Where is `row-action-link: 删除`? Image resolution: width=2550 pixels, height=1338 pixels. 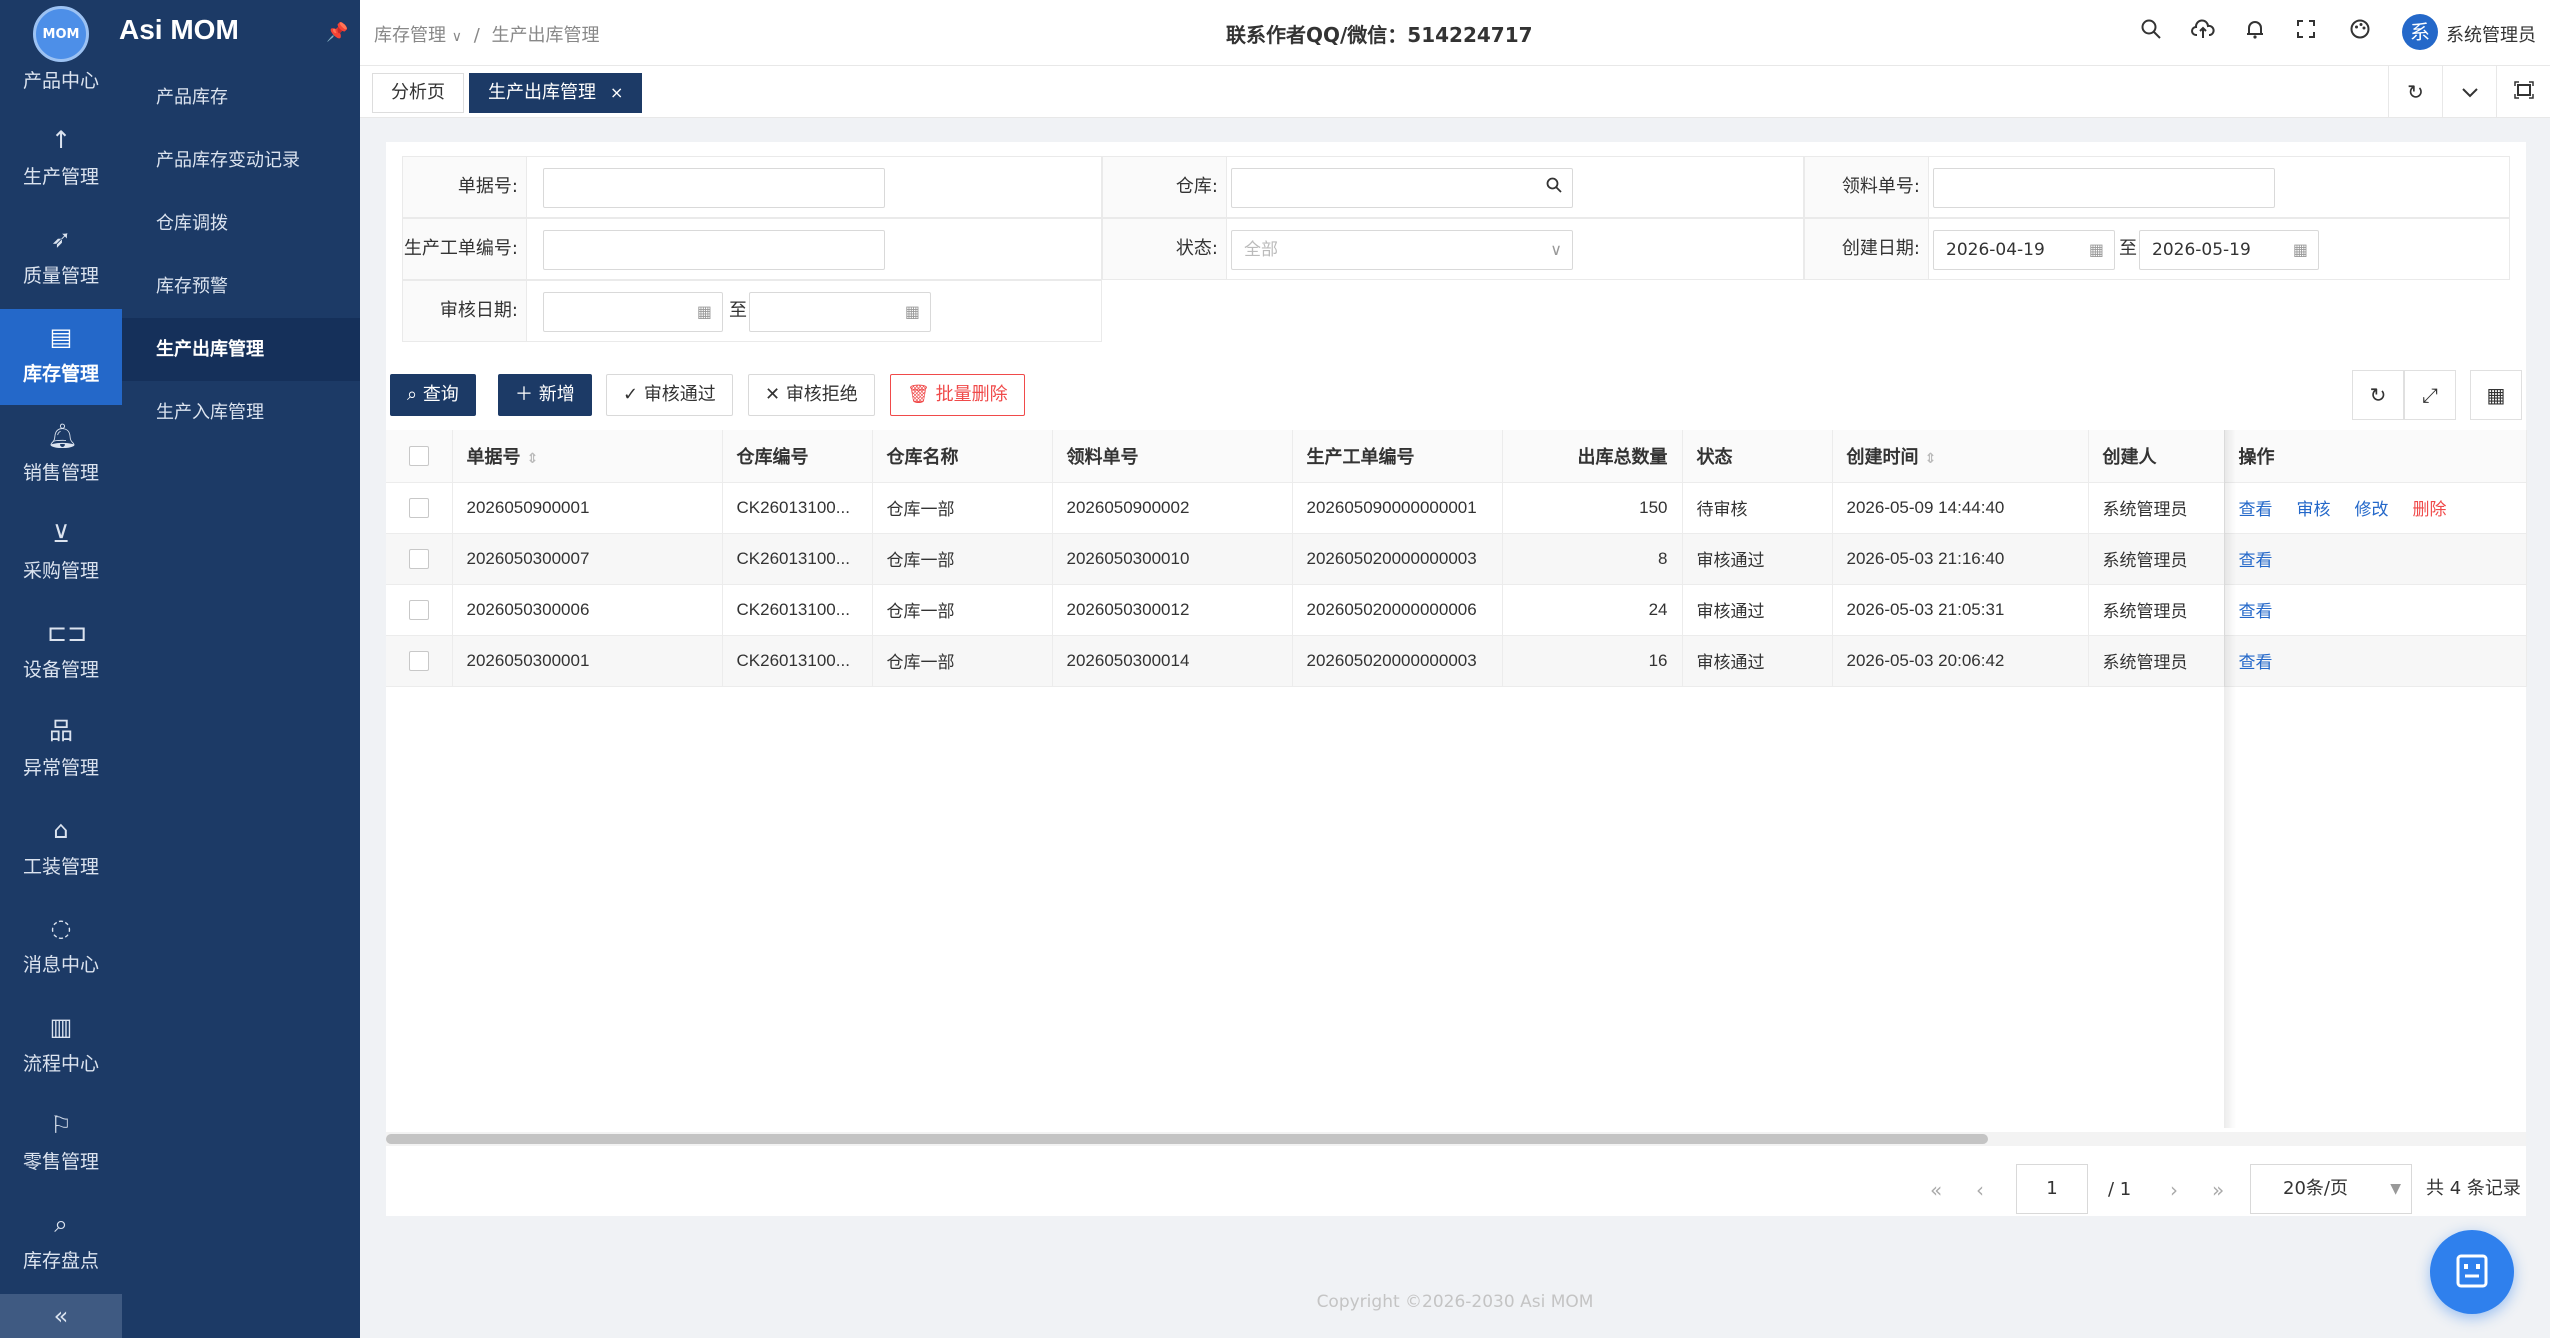 row-action-link: 删除 is located at coordinates (2430, 509).